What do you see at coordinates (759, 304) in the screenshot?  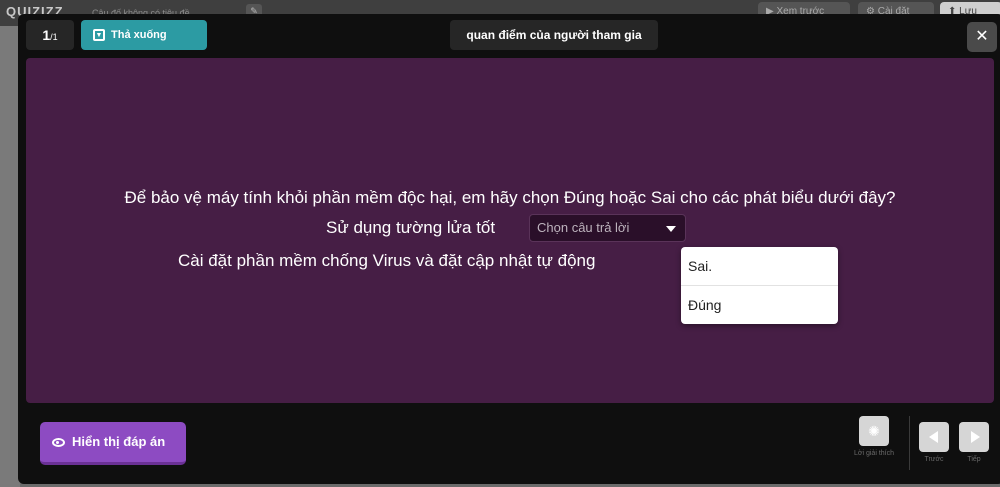 I see `dropdown-option-true: Đúng` at bounding box center [759, 304].